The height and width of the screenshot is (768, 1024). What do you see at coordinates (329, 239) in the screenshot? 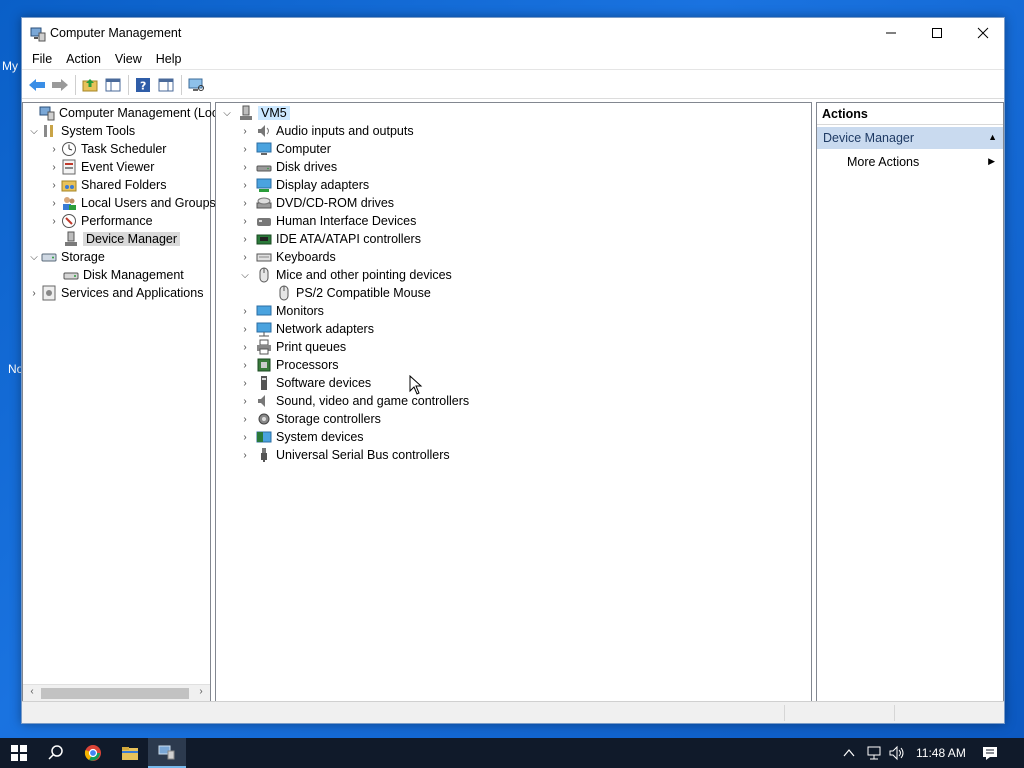
I see `device-category: › IDE ATA/ATAPI controllers` at bounding box center [329, 239].